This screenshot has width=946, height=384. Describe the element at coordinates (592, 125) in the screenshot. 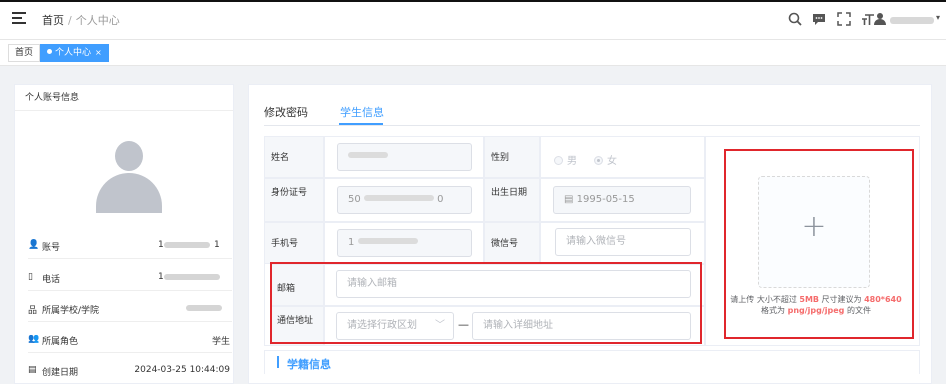

I see `tab-border` at that location.